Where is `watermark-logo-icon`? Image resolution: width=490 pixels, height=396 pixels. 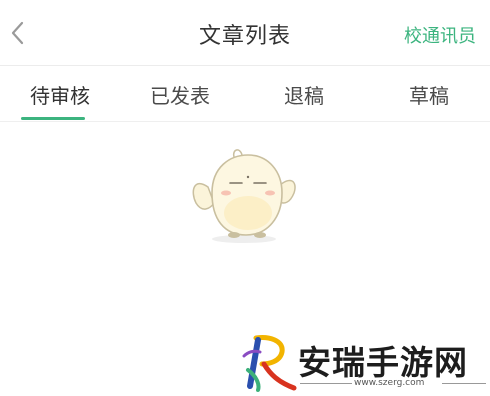 watermark-logo-icon is located at coordinates (269, 363).